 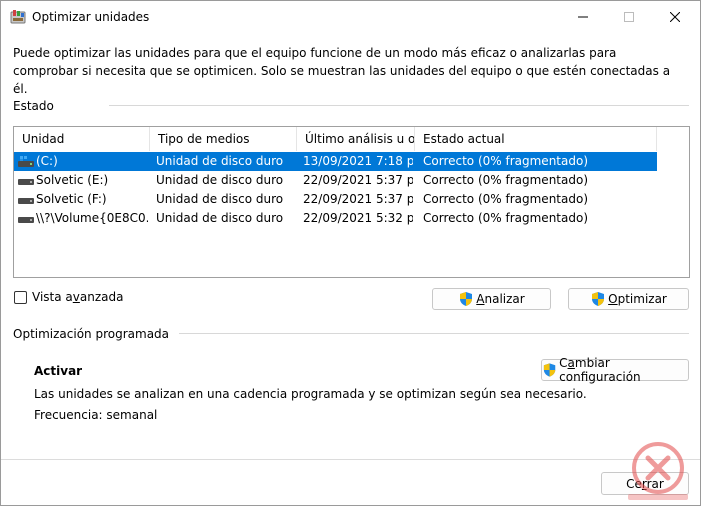 What do you see at coordinates (434, 333) in the screenshot?
I see `programada-divider` at bounding box center [434, 333].